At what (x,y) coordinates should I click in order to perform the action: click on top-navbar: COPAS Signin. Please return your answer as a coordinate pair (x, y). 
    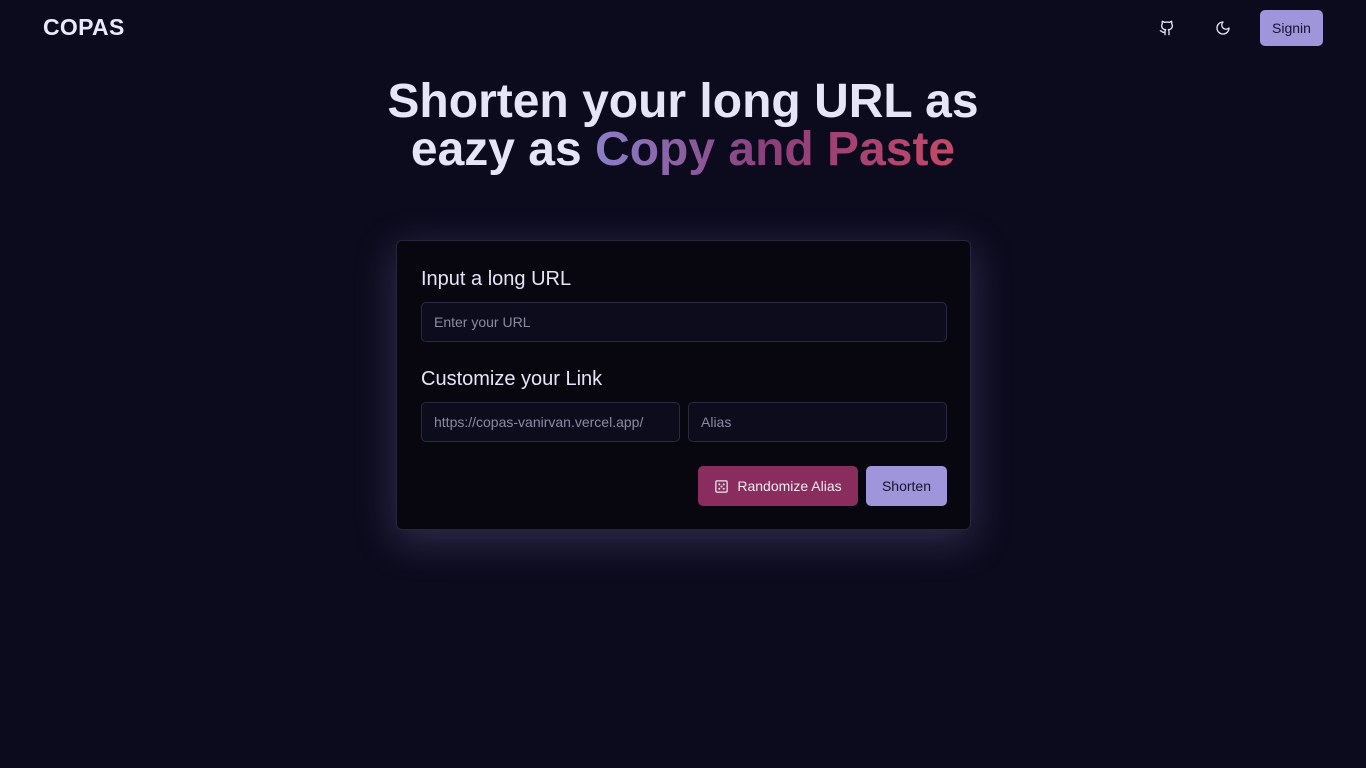
    Looking at the image, I should click on (683, 28).